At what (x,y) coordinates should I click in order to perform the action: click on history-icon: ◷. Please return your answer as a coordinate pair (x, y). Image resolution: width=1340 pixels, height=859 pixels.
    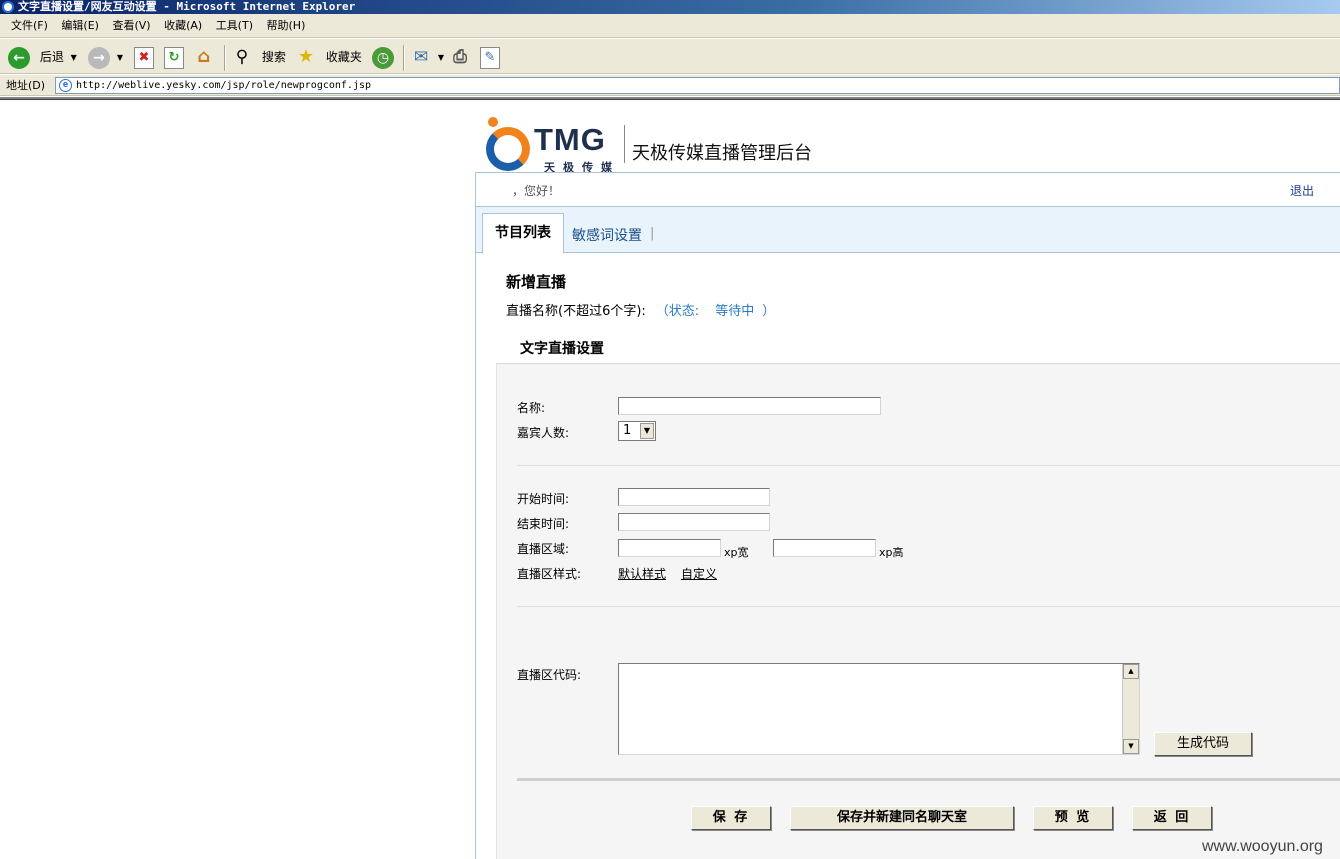
    Looking at the image, I should click on (383, 57).